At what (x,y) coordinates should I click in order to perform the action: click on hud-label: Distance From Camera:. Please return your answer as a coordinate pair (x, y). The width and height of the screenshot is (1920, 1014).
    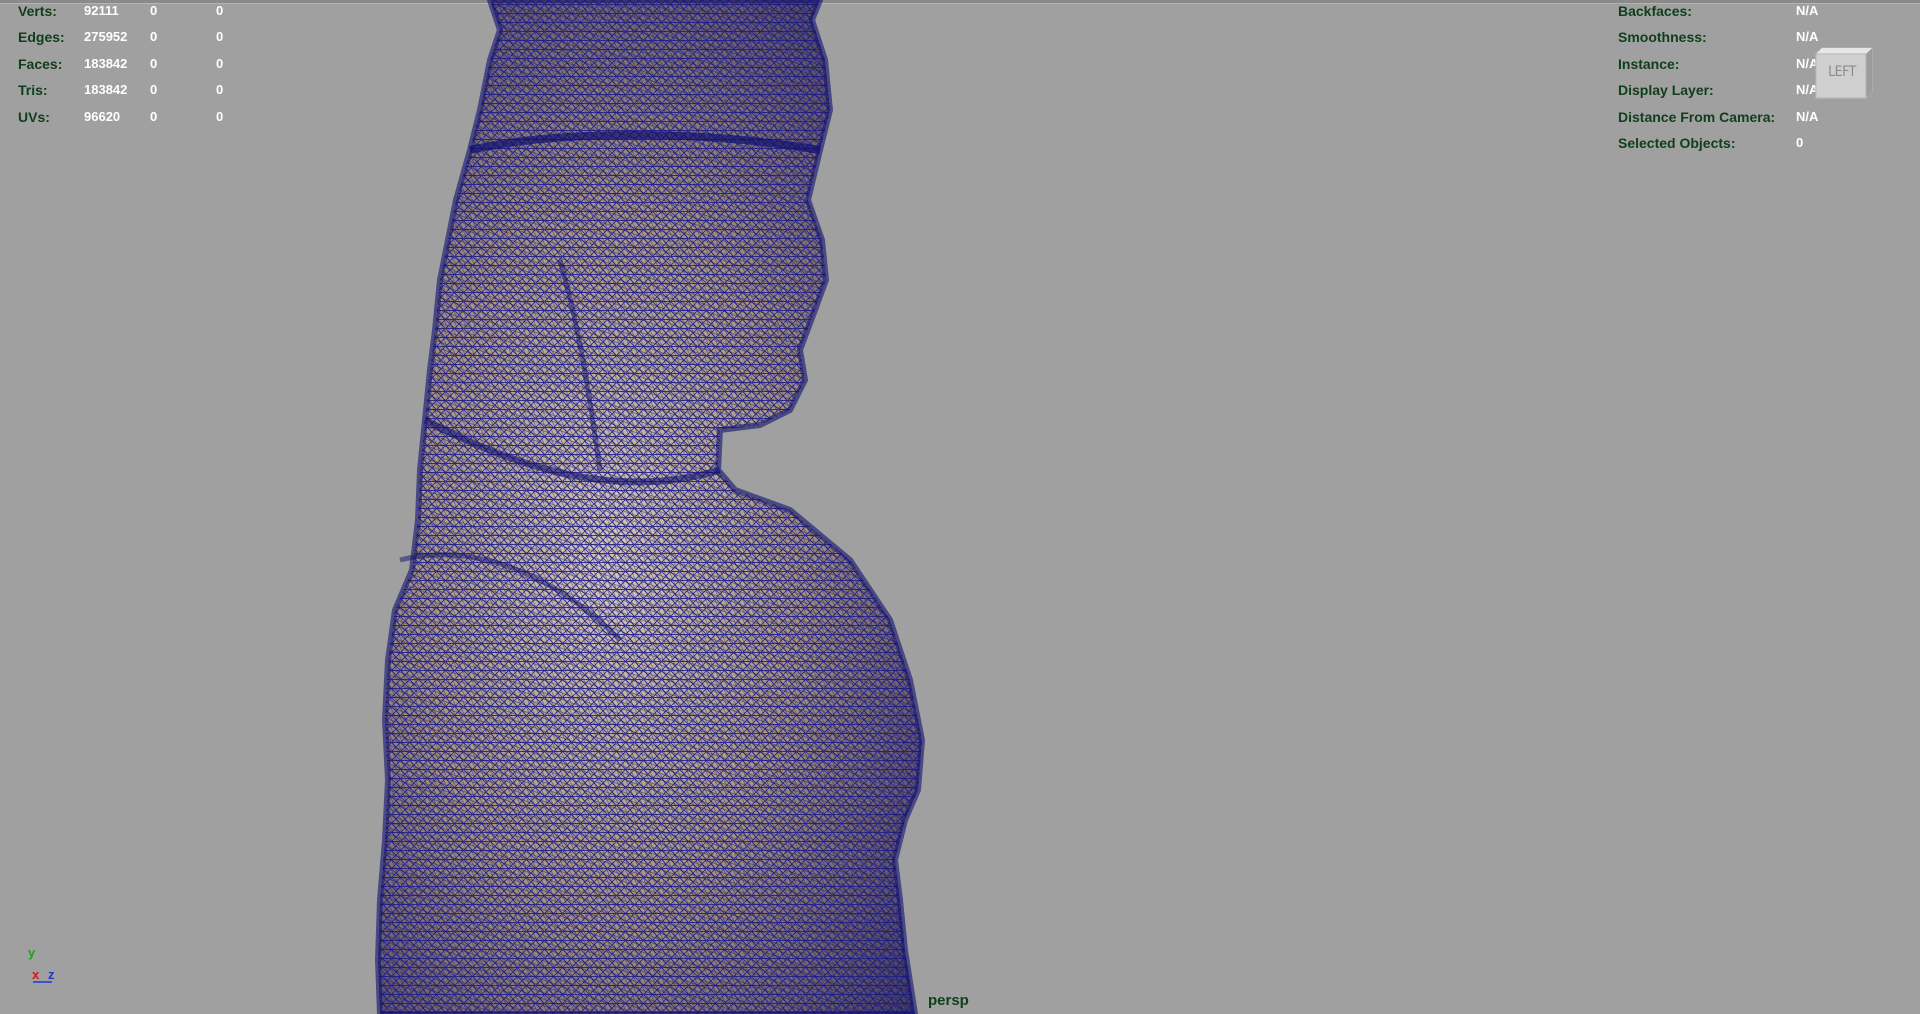
    Looking at the image, I should click on (1697, 116).